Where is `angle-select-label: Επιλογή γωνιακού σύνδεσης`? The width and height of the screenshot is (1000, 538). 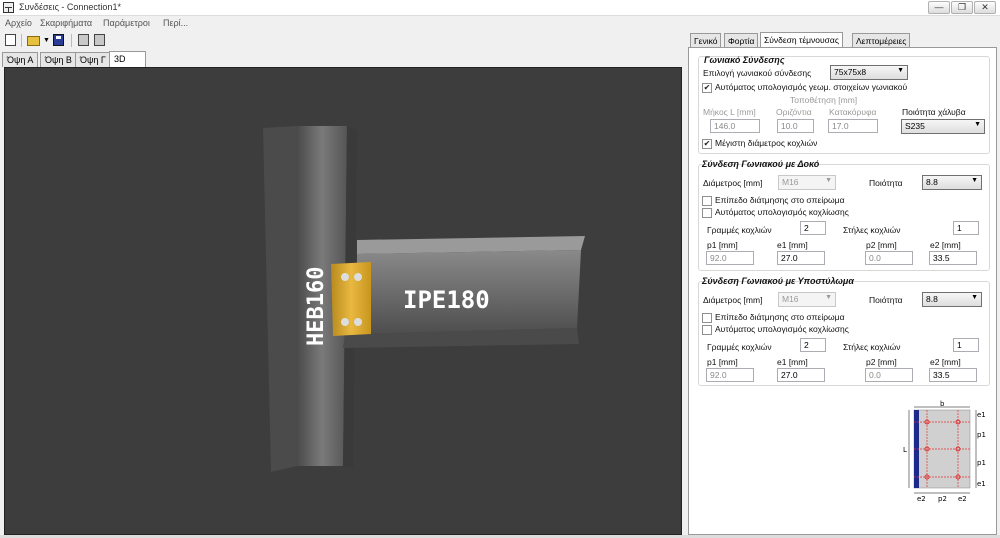 angle-select-label: Επιλογή γωνιακού σύνδεσης is located at coordinates (757, 73).